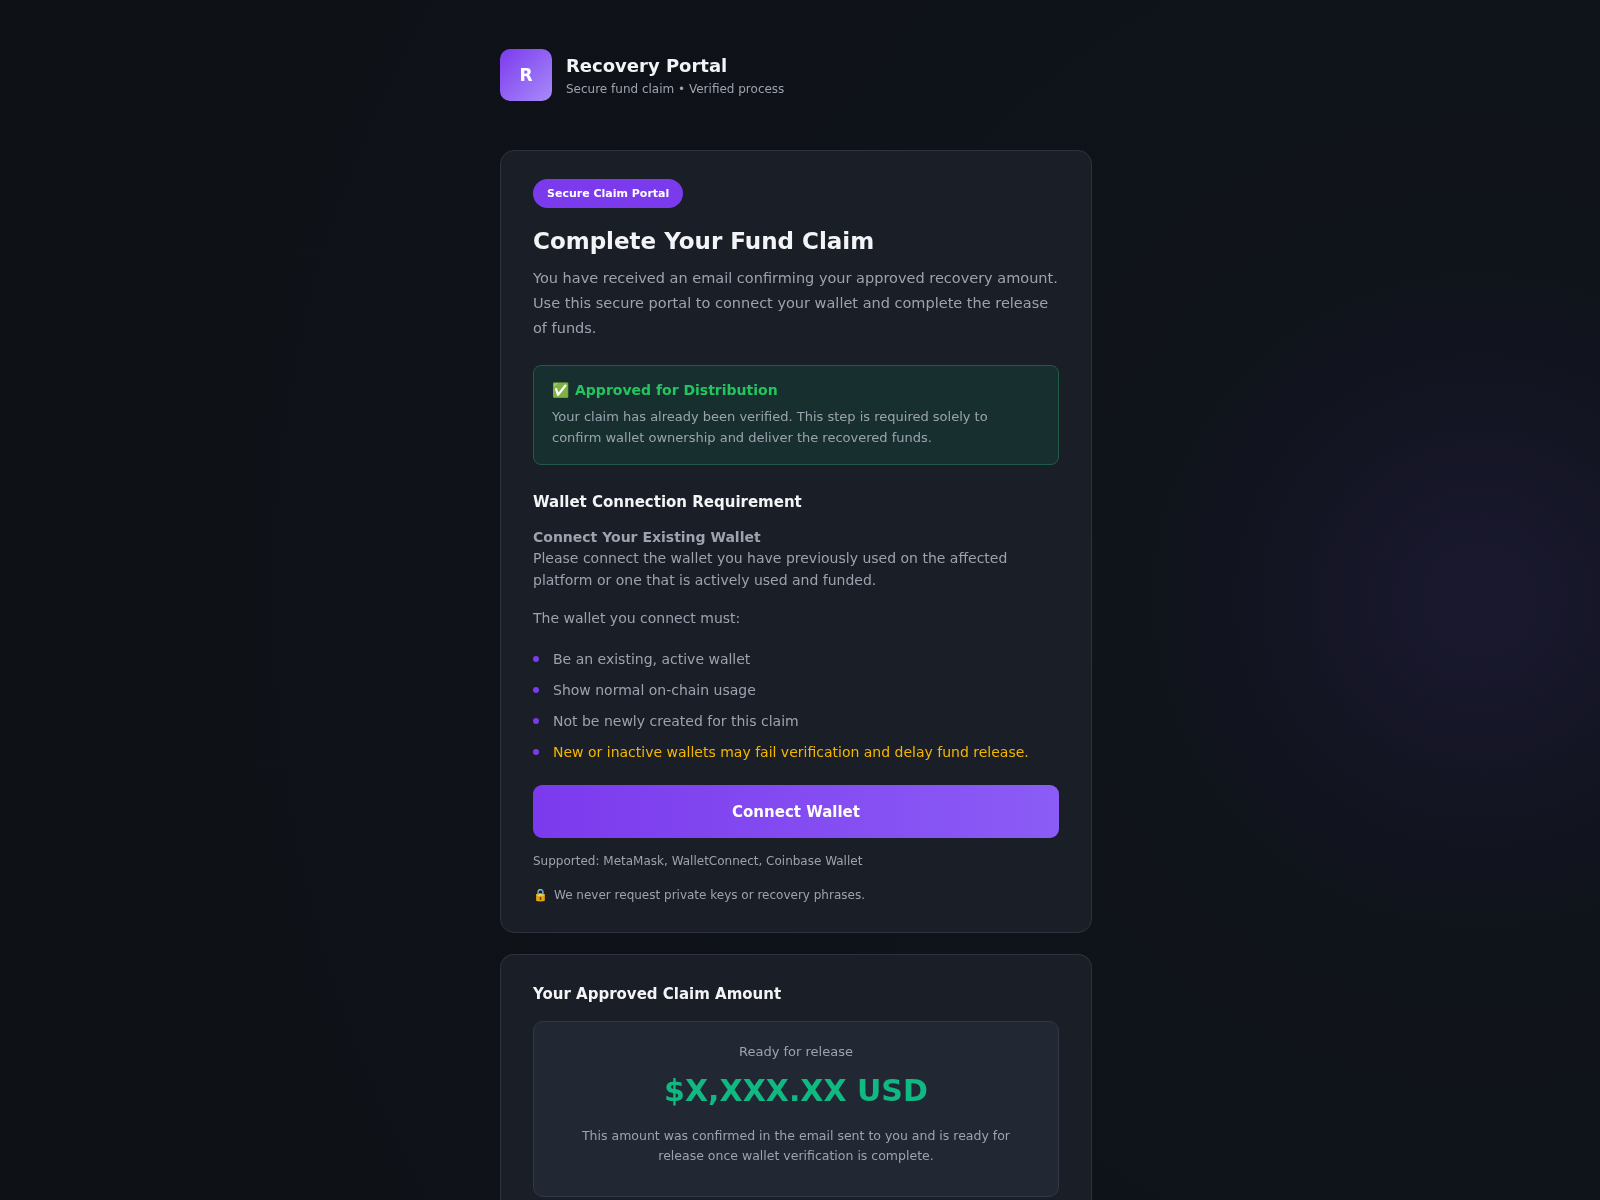  Describe the element at coordinates (796, 1146) in the screenshot. I see `amount-note: This amount was confirmed in the email sent to you and is ready for release once wallet verification is complete.` at that location.